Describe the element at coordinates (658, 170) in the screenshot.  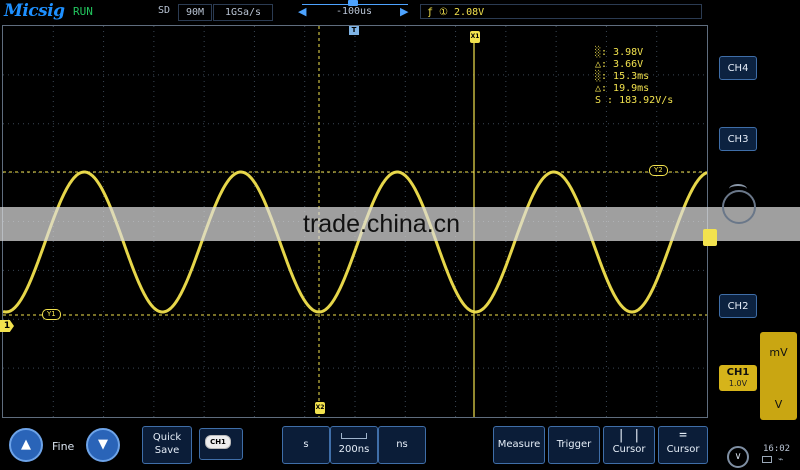
I see `cursor-y2-marker: Y2` at that location.